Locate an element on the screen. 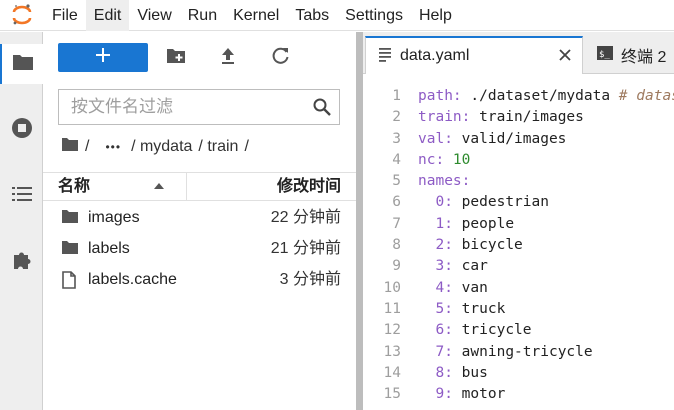 The image size is (674, 410). line-number: 5 is located at coordinates (396, 181).